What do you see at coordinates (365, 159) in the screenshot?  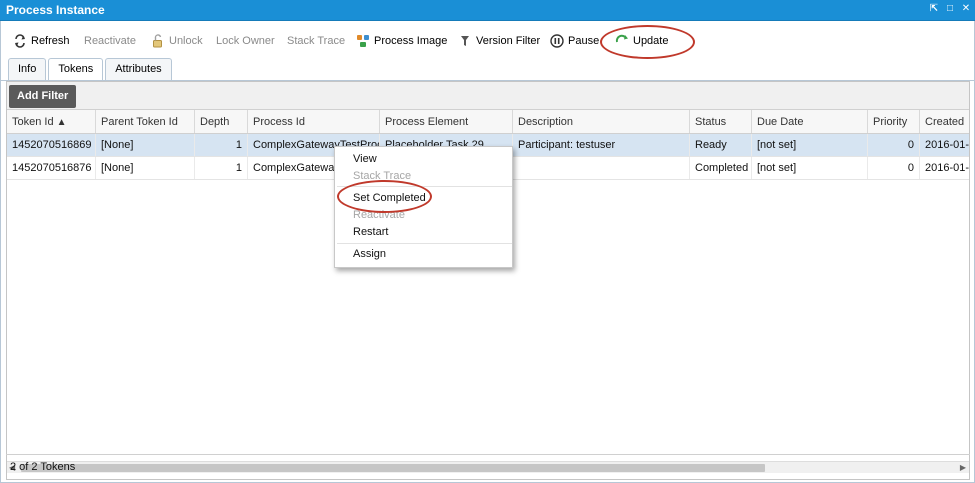 I see `context-menu-view: View` at bounding box center [365, 159].